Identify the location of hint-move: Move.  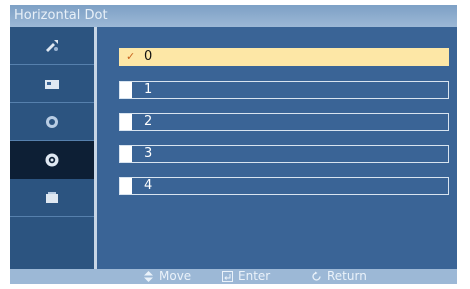
(167, 276).